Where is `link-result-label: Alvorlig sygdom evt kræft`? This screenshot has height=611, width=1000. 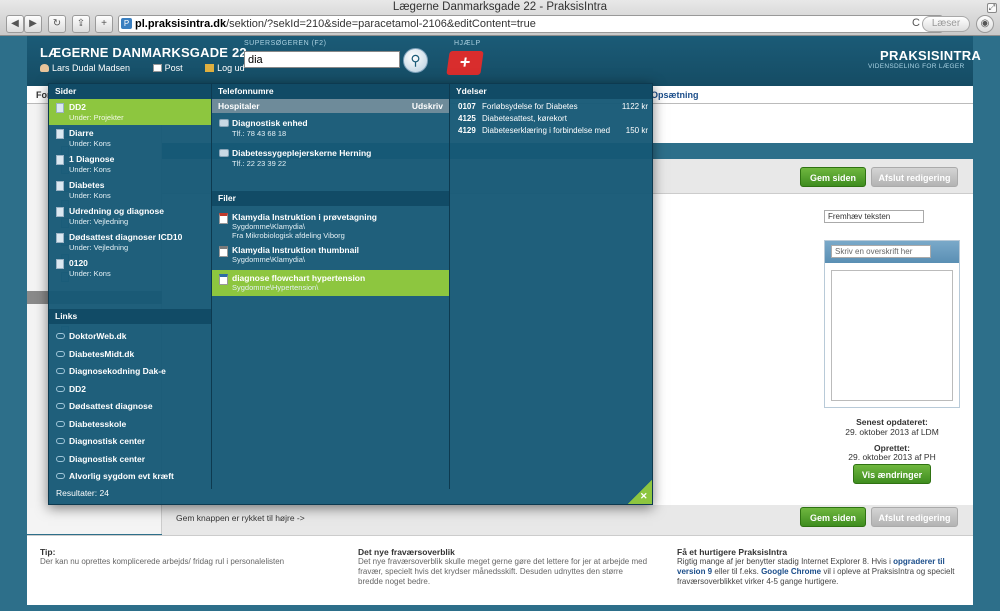
link-result-label: Alvorlig sygdom evt kræft is located at coordinates (121, 476).